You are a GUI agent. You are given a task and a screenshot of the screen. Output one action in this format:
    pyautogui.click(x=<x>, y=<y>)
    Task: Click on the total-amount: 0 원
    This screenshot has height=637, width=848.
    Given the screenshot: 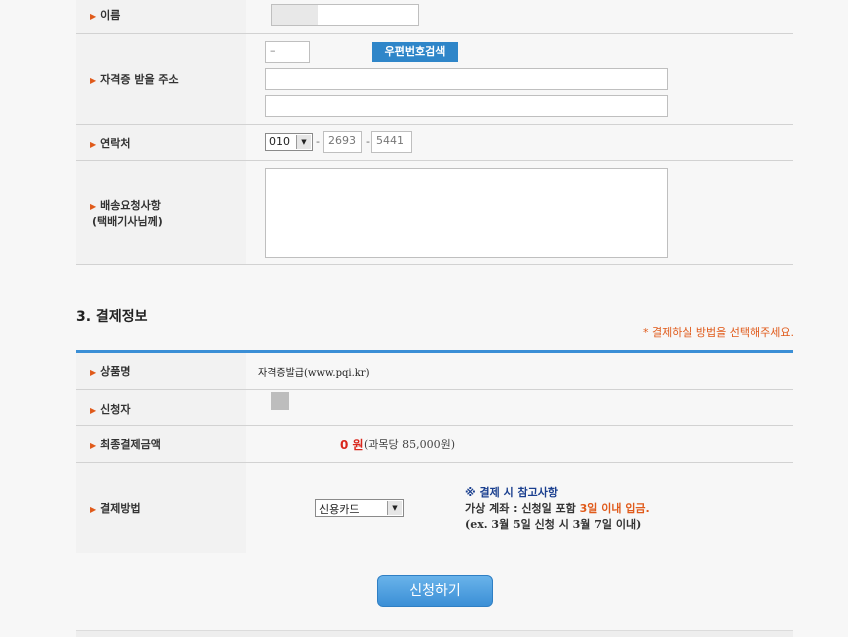 What is the action you would take?
    pyautogui.click(x=352, y=445)
    